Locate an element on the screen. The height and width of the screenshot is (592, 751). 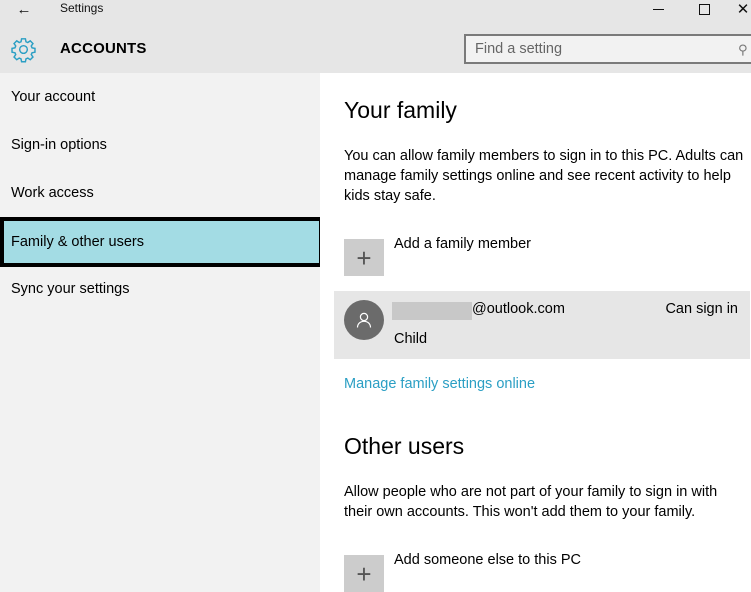
search-input is located at coordinates (596, 49).